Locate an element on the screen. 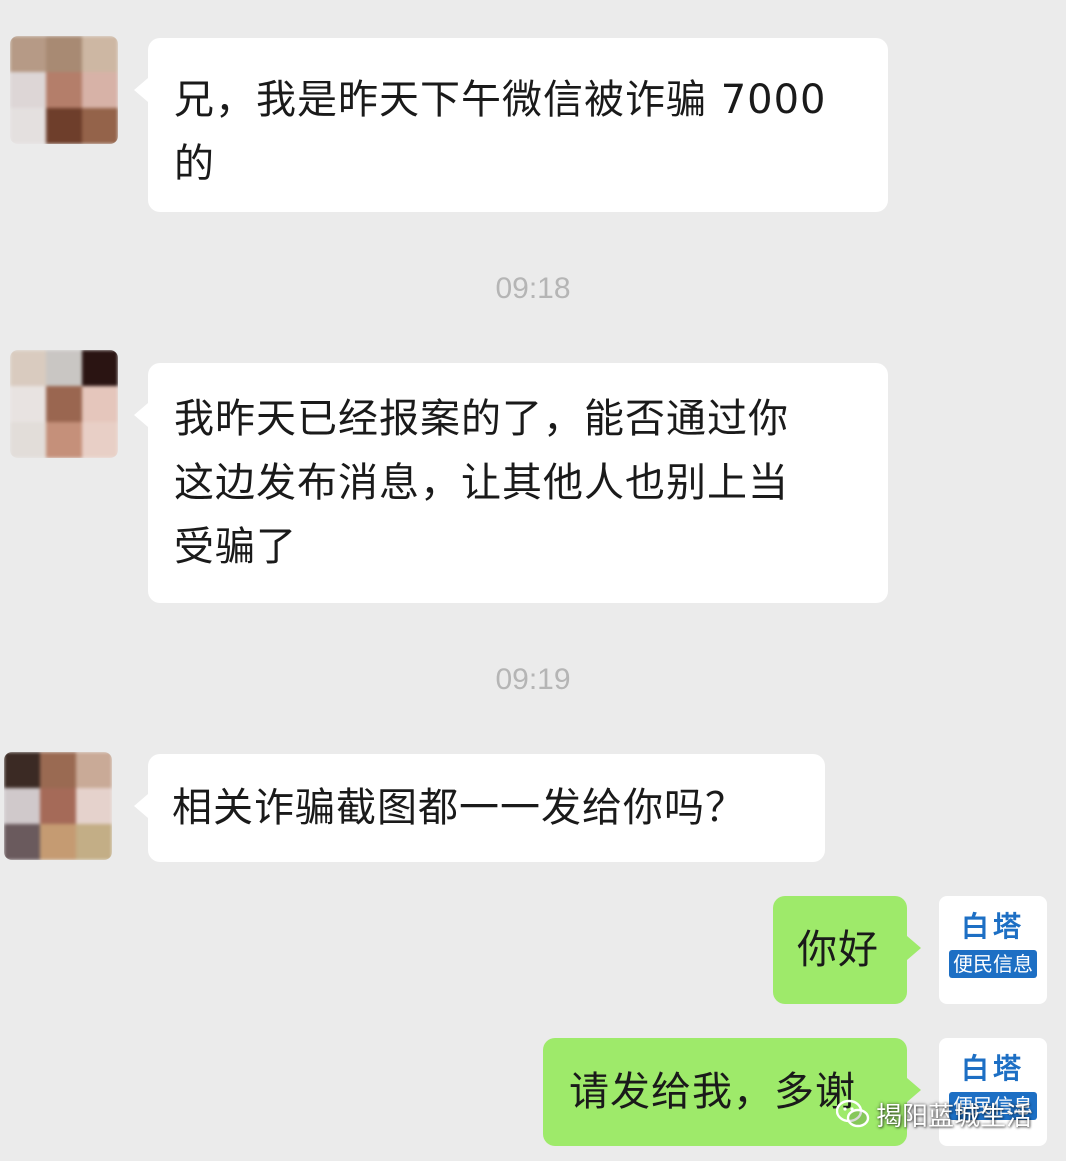 This screenshot has height=1161, width=1066. message-line: 相关诈骗截图都一一发给你吗？ is located at coordinates (459, 808).